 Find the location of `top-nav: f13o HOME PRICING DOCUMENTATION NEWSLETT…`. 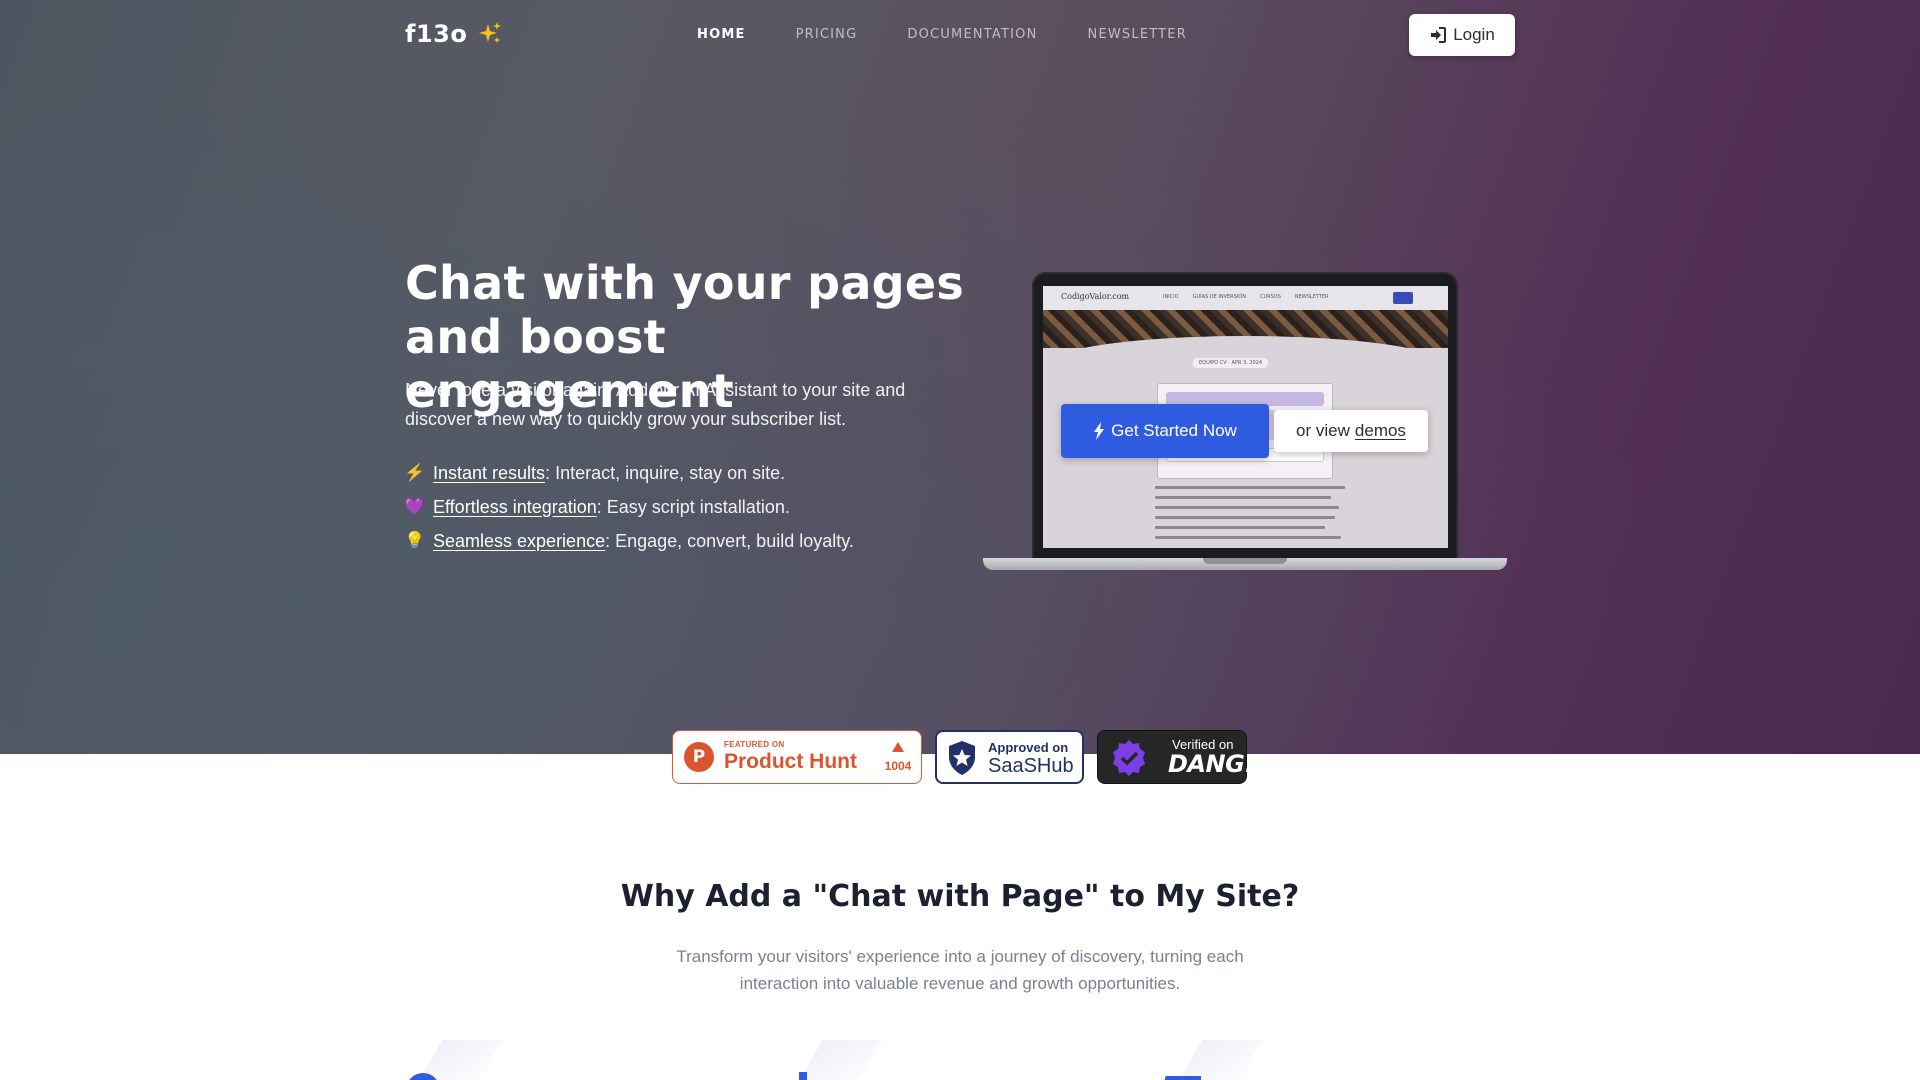

top-nav: f13o HOME PRICING DOCUMENTATION NEWSLETT… is located at coordinates (960, 36).